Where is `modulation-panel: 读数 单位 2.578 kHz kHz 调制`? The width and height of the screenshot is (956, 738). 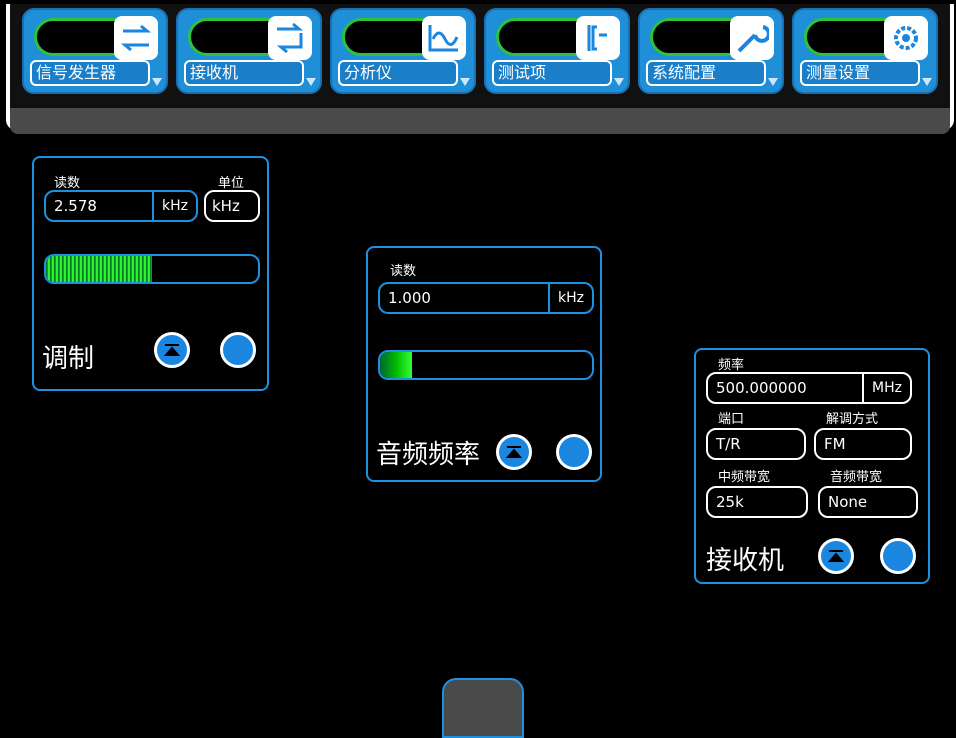
modulation-panel: 读数 单位 2.578 kHz kHz 调制 is located at coordinates (150, 273).